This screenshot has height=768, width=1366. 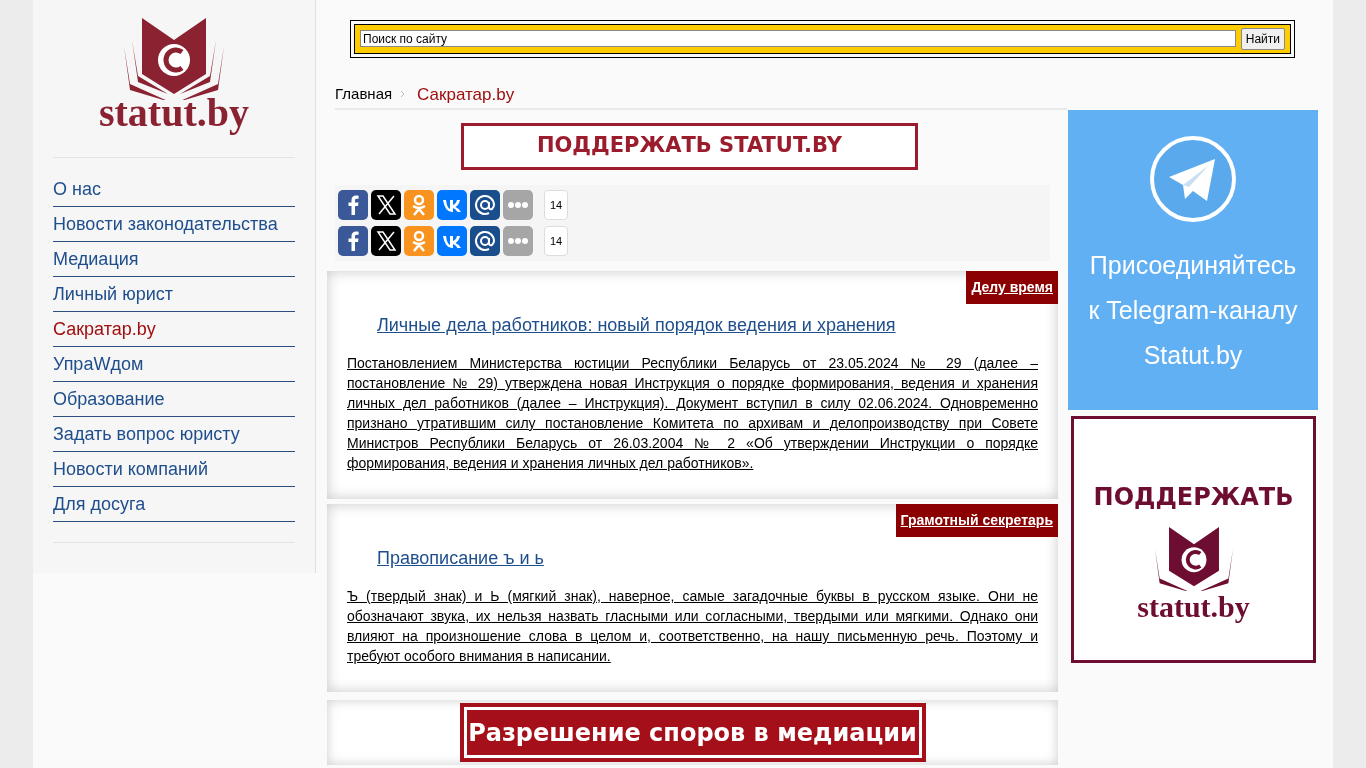 What do you see at coordinates (174, 504) in the screenshot?
I see `nav-link: Для досуга` at bounding box center [174, 504].